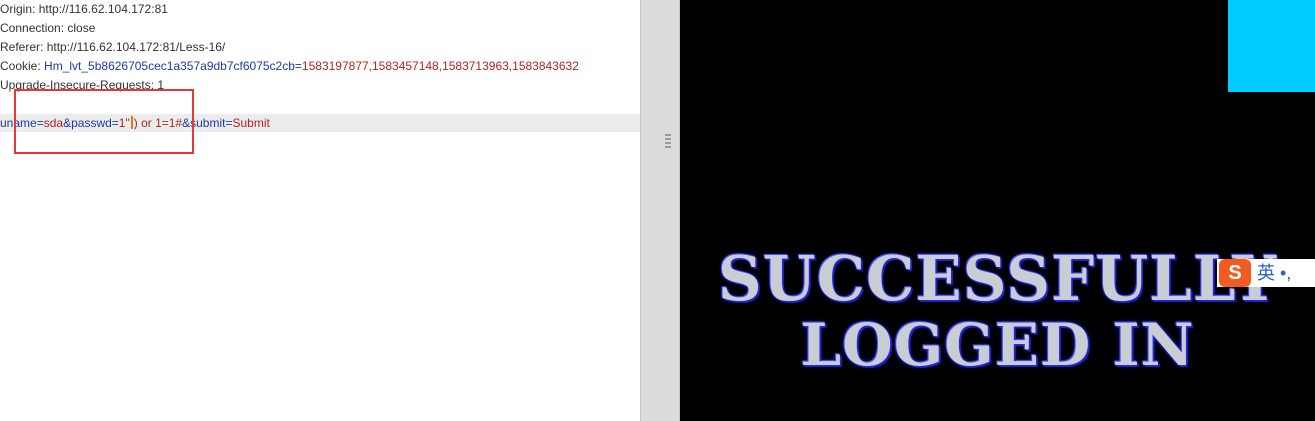 This screenshot has width=1315, height=421. Describe the element at coordinates (136, 47) in the screenshot. I see `header-value: http://116.62.104.172:81/Less-16/` at that location.